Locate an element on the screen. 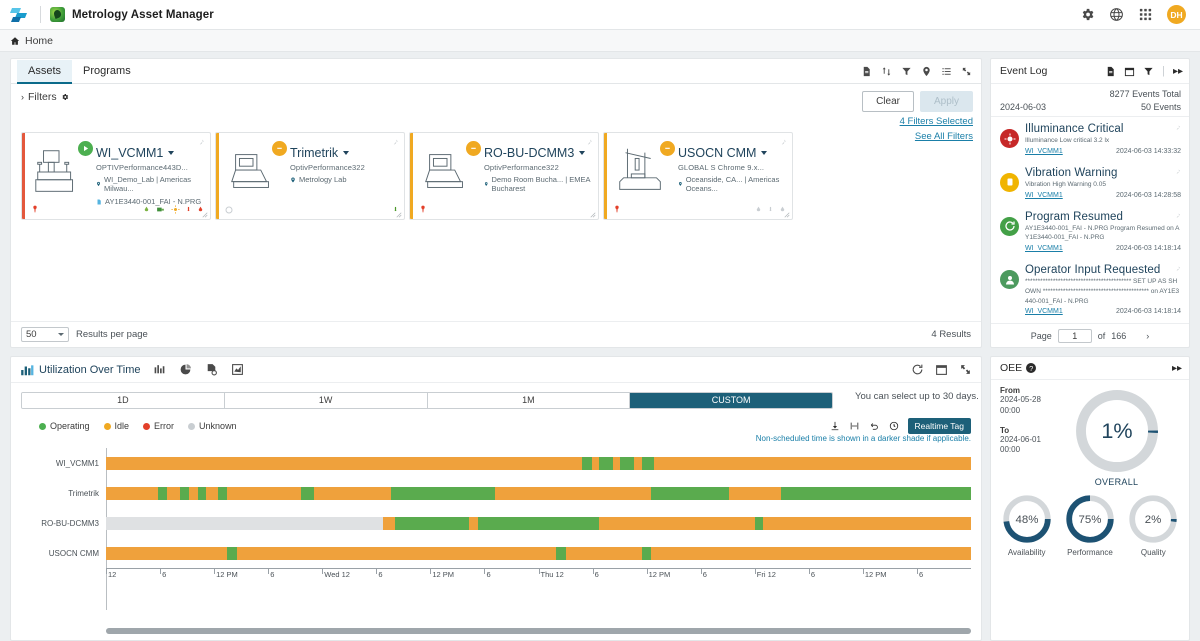 The width and height of the screenshot is (1200, 641). program-resumed-icon is located at coordinates (1009, 226).